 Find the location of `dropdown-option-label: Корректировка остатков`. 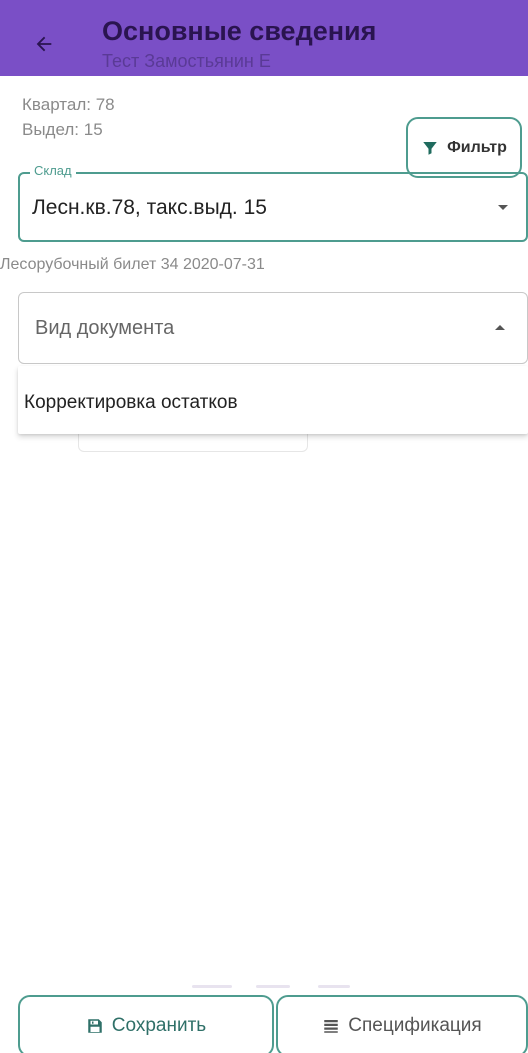

dropdown-option-label: Корректировка остатков is located at coordinates (131, 402).